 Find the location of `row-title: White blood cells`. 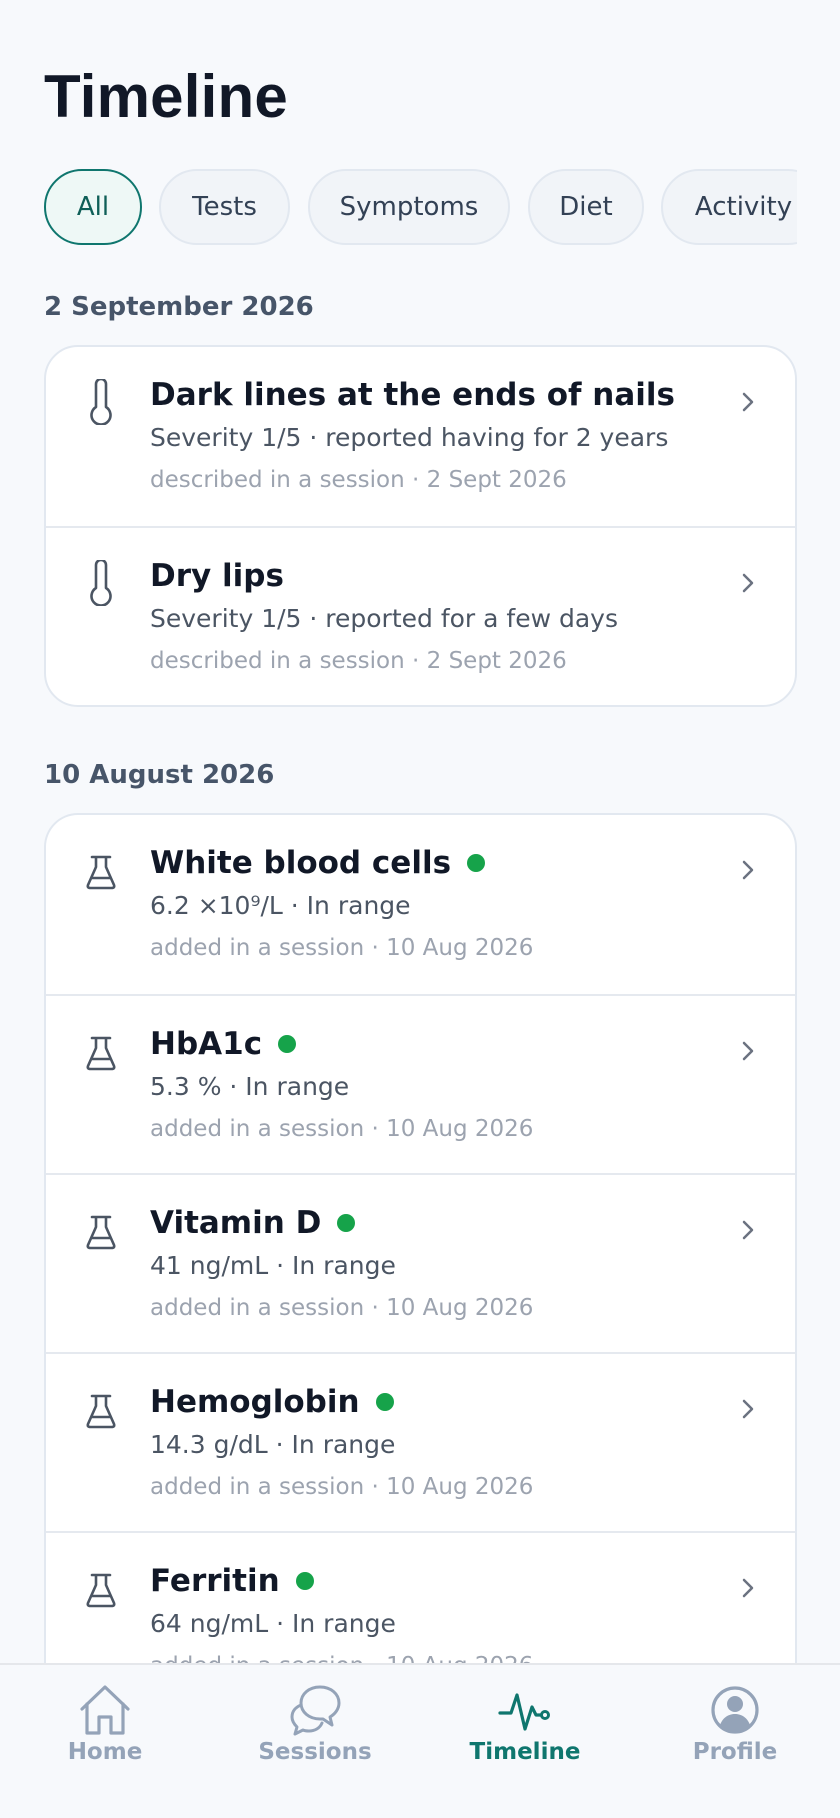

row-title: White blood cells is located at coordinates (318, 863).